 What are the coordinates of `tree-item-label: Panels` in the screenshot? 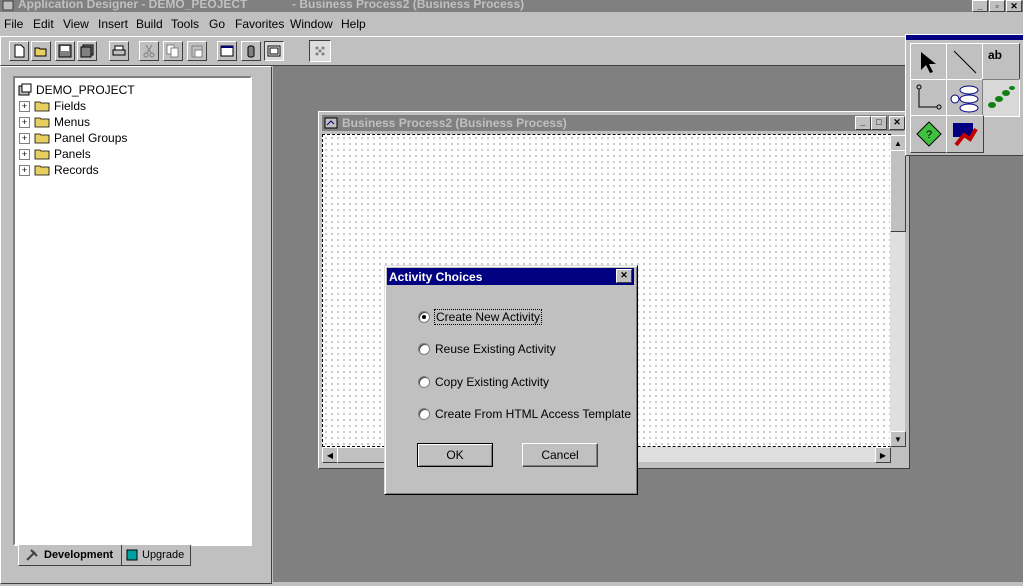 It's located at (72, 154).